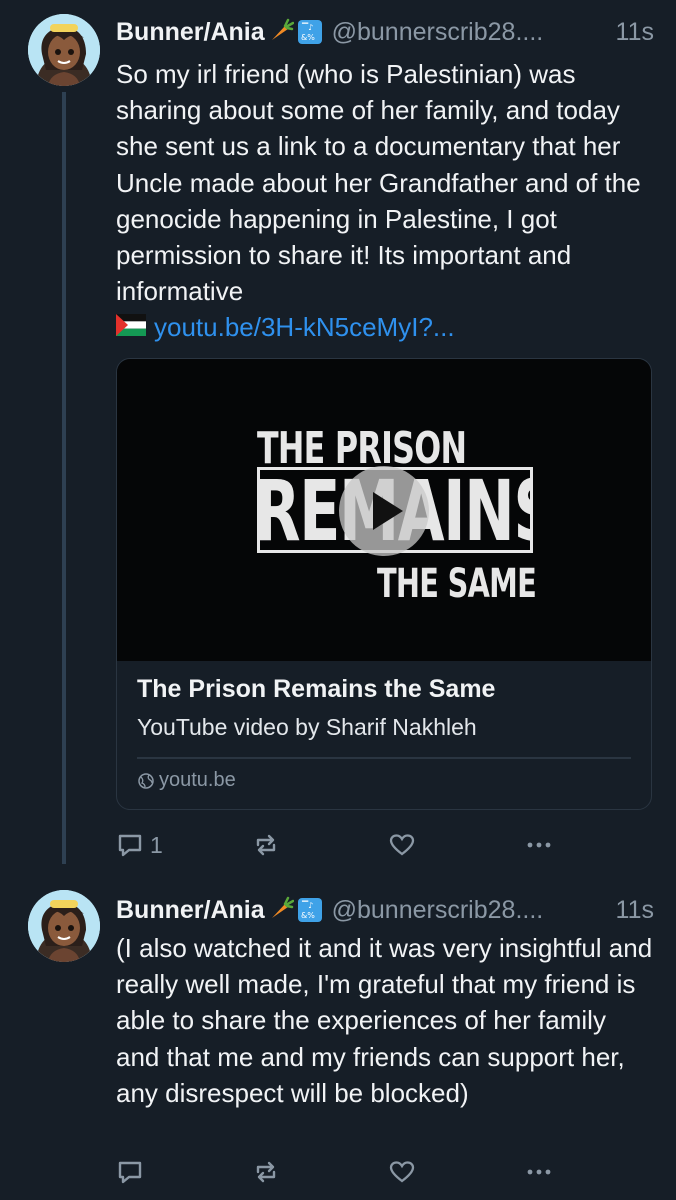  I want to click on play-button, so click(384, 511).